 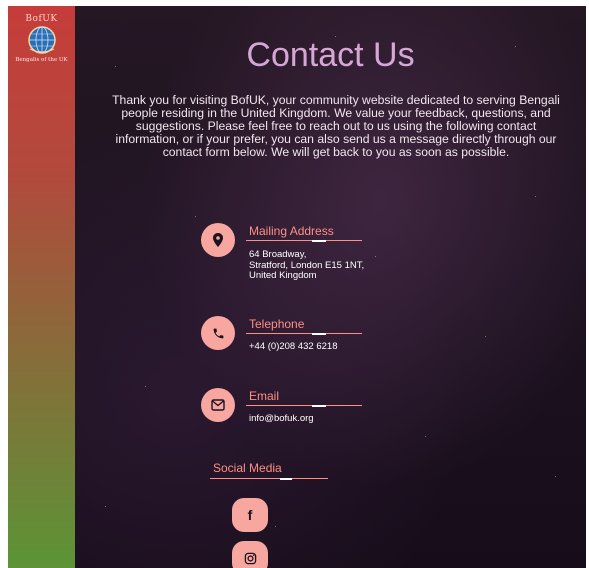 What do you see at coordinates (218, 333) in the screenshot?
I see `phone-icon` at bounding box center [218, 333].